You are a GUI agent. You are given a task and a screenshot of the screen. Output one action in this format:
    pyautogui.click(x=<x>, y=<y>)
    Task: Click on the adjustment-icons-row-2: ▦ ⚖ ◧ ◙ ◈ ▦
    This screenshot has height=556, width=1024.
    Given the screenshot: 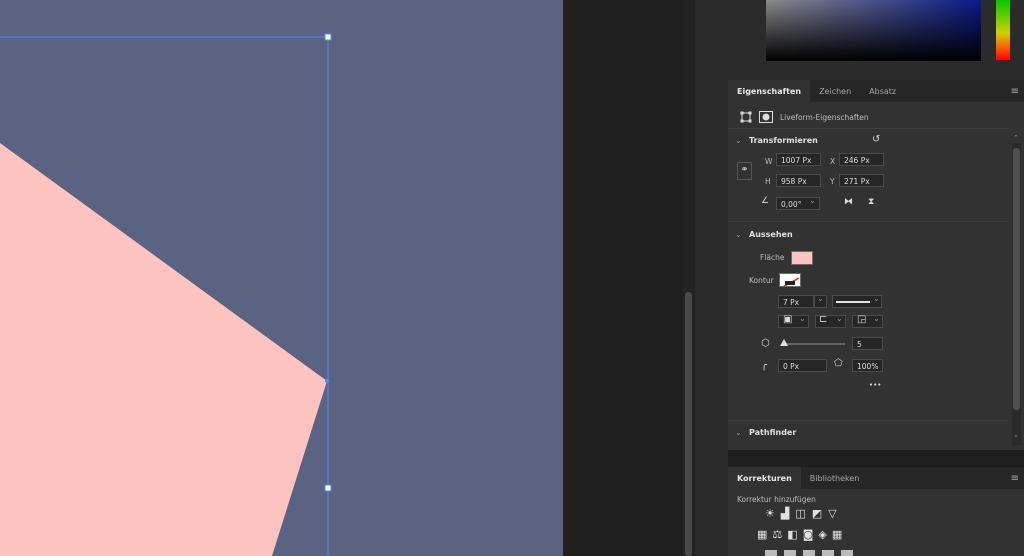 What is the action you would take?
    pyautogui.click(x=799, y=534)
    